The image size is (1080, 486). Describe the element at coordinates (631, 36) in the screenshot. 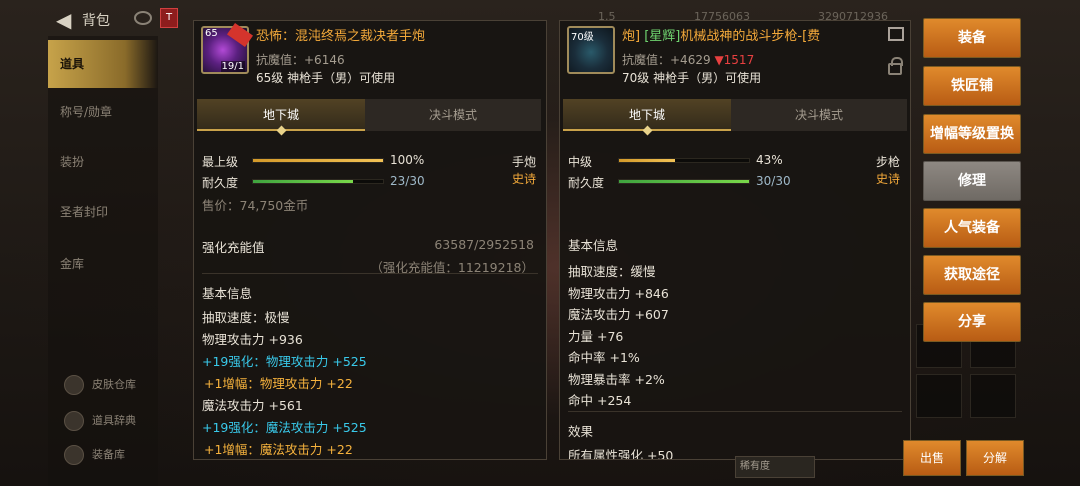

I see `item-name-prefix: 炮]` at that location.